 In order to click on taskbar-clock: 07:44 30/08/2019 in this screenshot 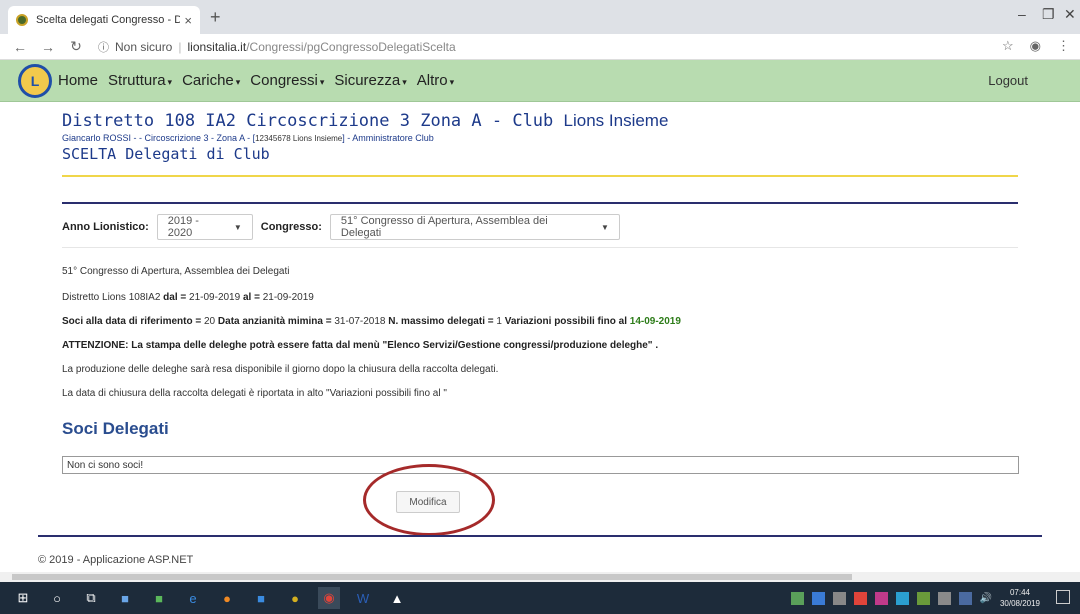, I will do `click(1020, 598)`.